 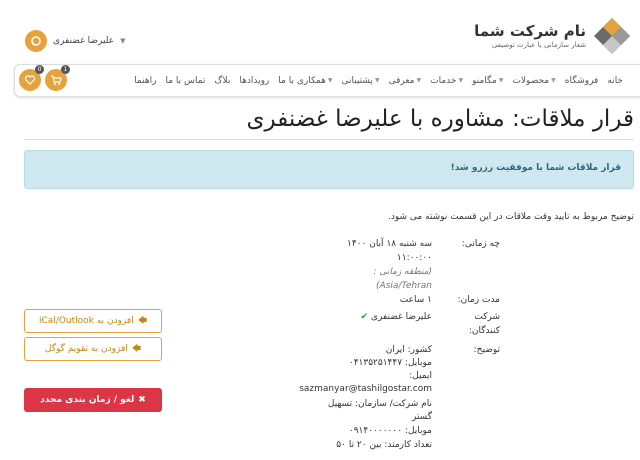 I want to click on close-icon: ✖, so click(x=142, y=400).